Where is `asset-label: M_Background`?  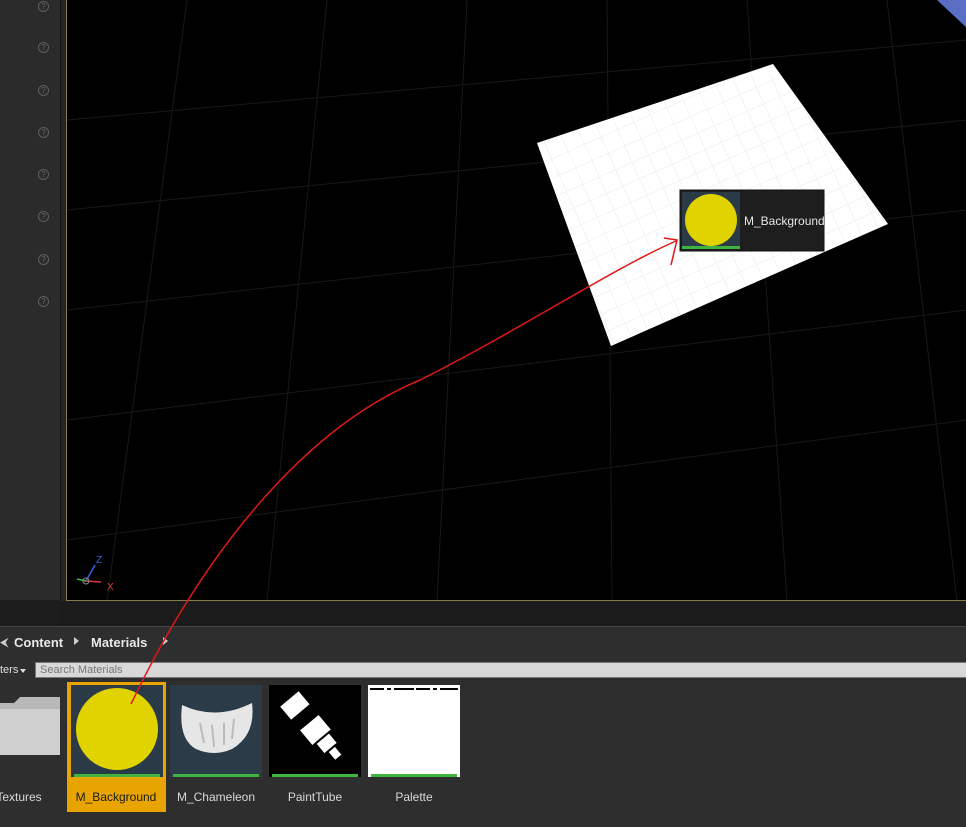
asset-label: M_Background is located at coordinates (116, 797).